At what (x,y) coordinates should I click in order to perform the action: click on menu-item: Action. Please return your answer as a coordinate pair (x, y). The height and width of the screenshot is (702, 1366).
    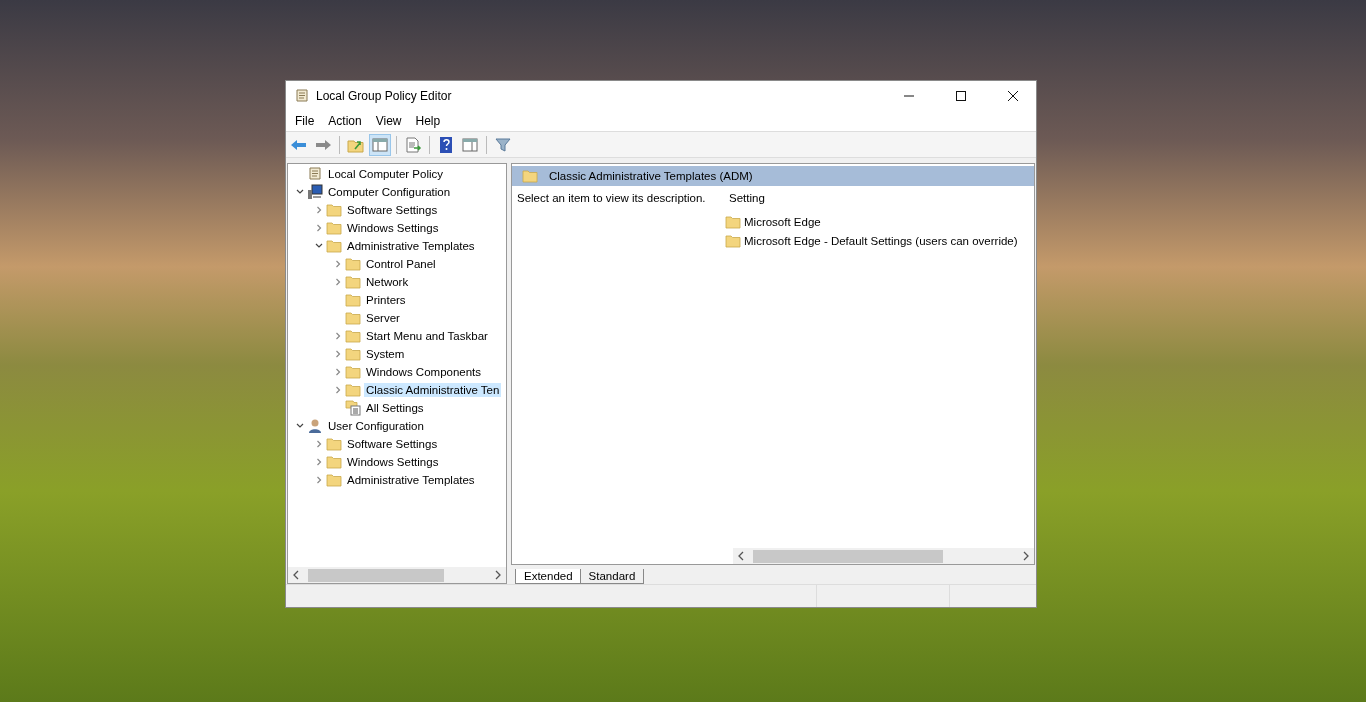
    Looking at the image, I should click on (345, 121).